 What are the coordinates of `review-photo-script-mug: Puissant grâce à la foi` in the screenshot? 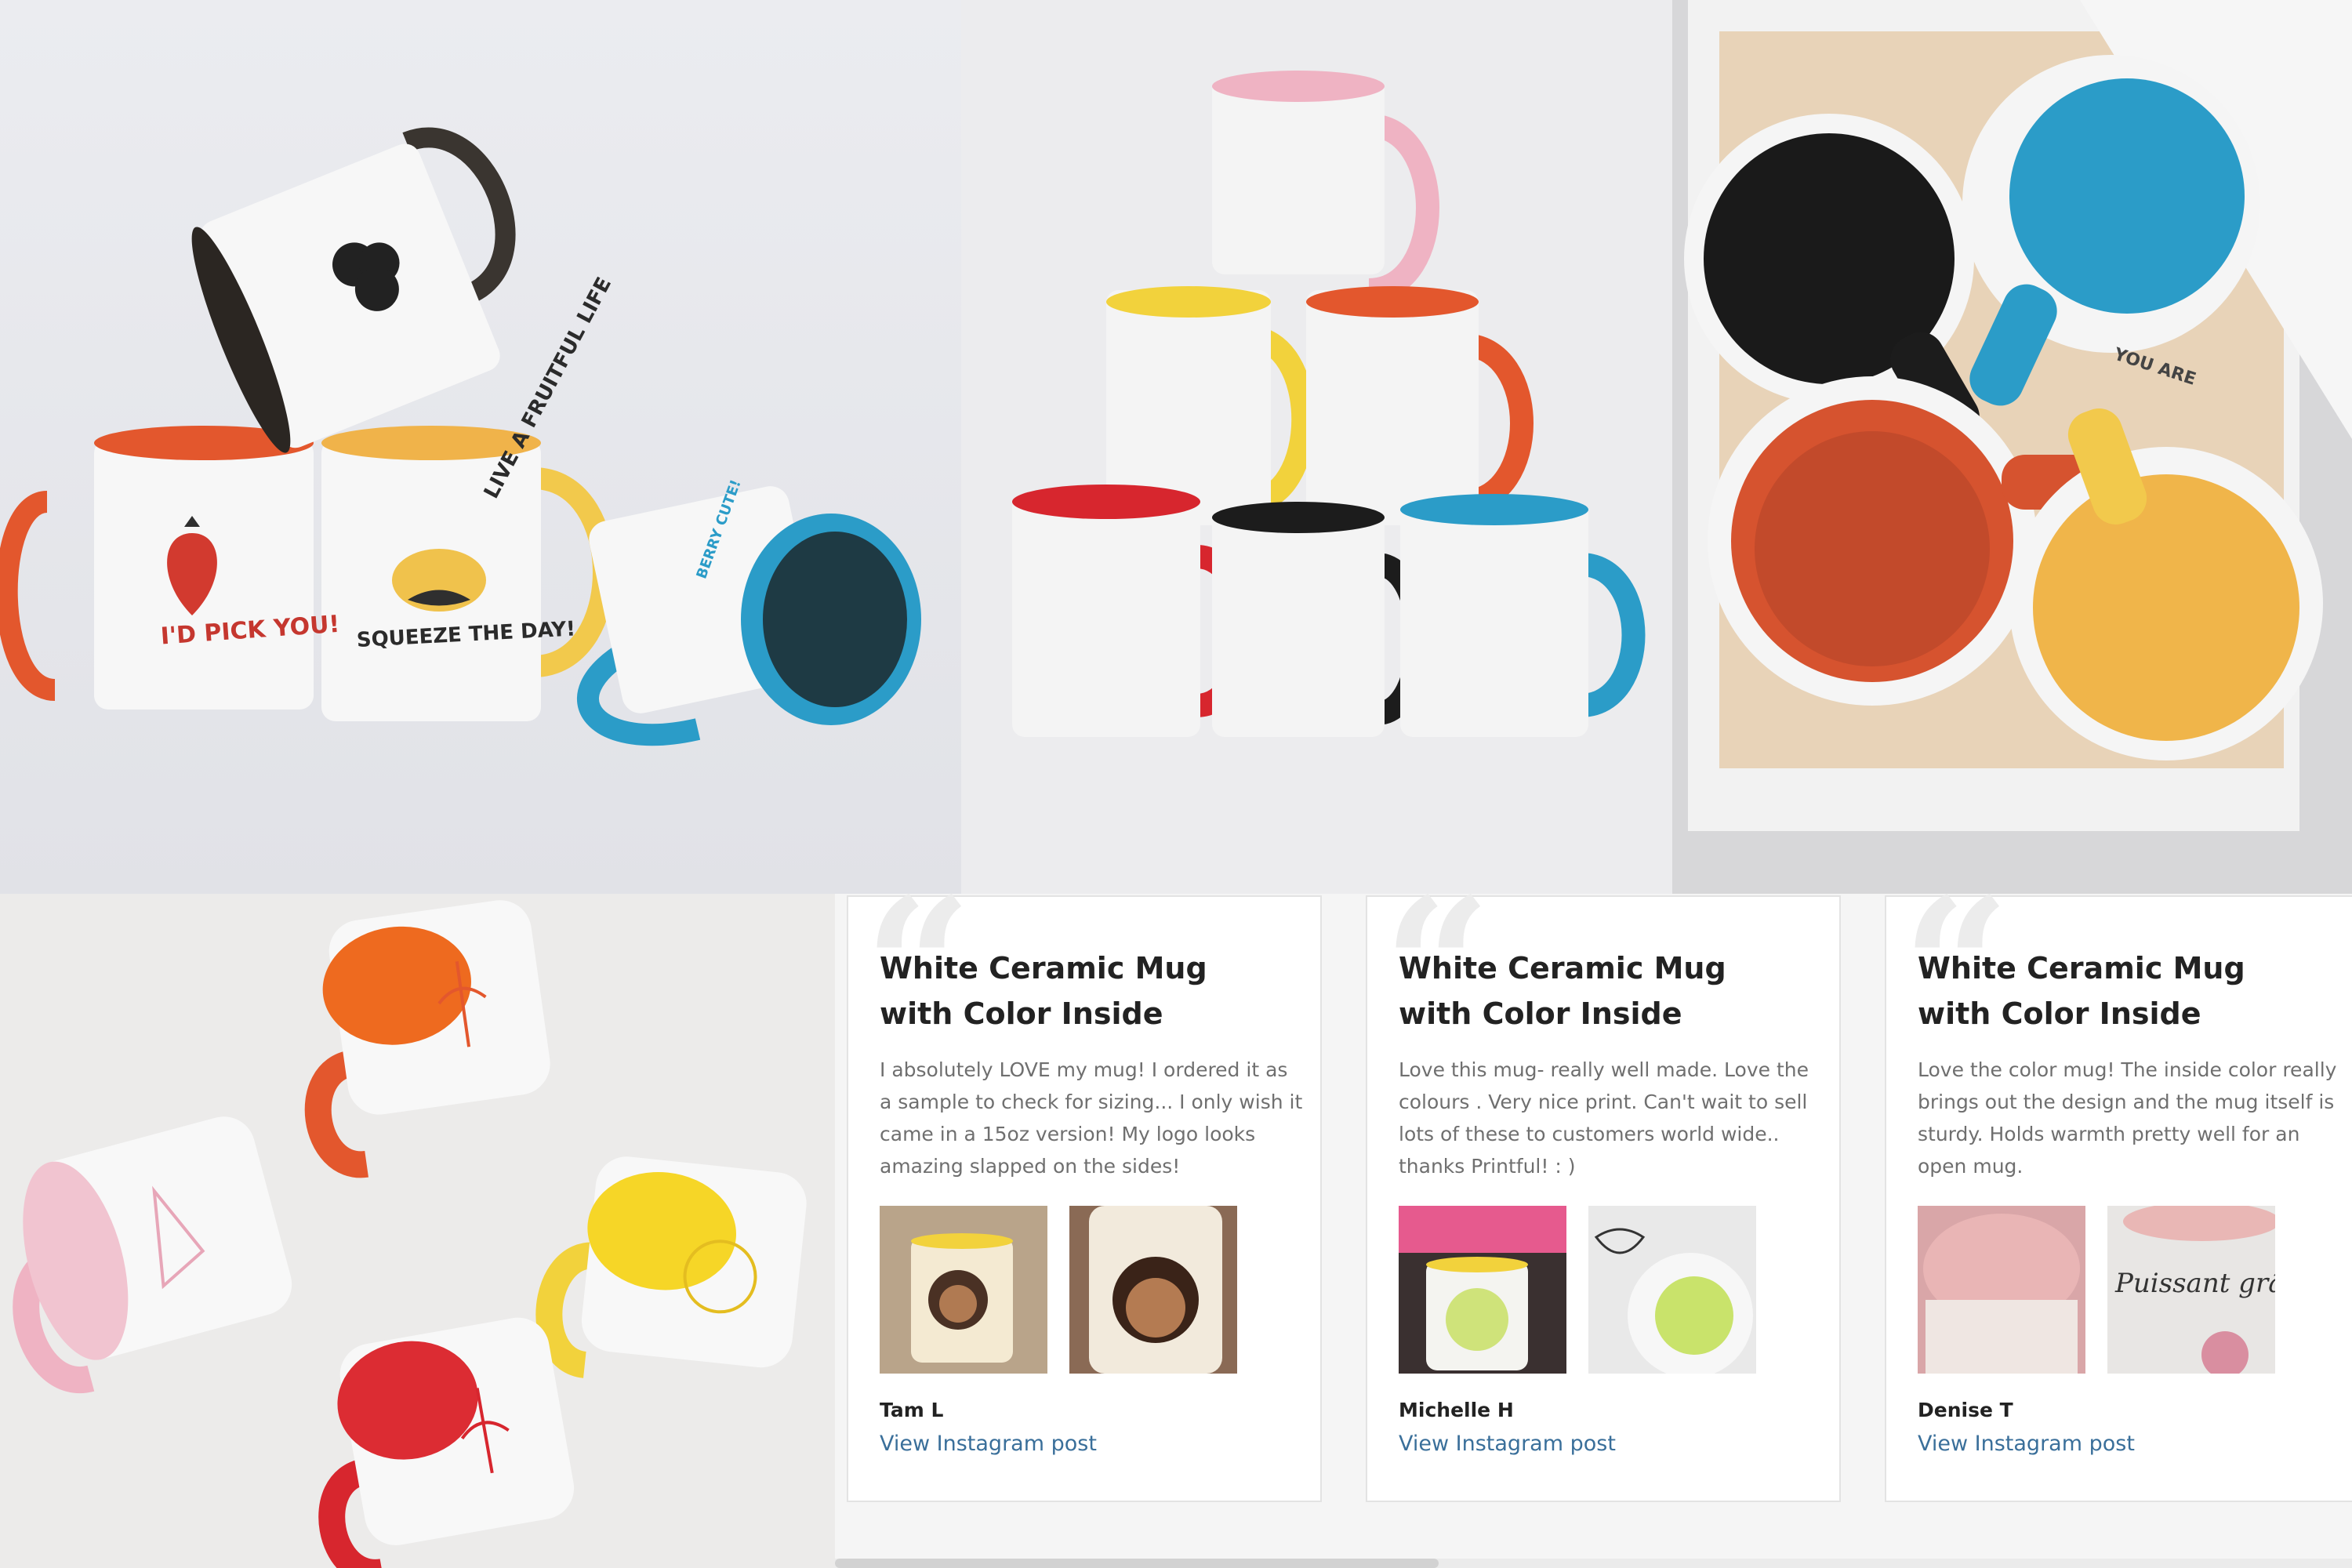 It's located at (2191, 1290).